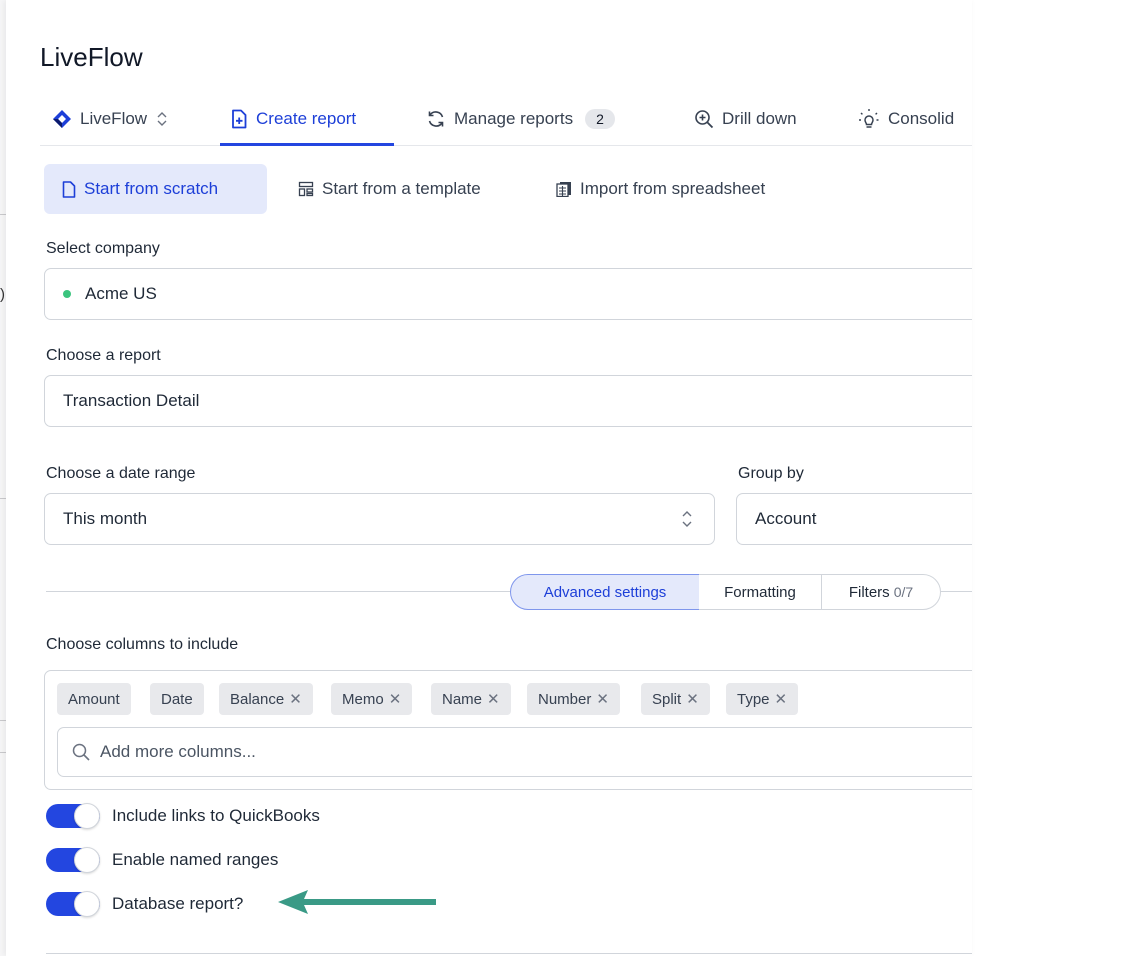 This screenshot has height=956, width=1136. I want to click on add-columns-search, so click(514, 752).